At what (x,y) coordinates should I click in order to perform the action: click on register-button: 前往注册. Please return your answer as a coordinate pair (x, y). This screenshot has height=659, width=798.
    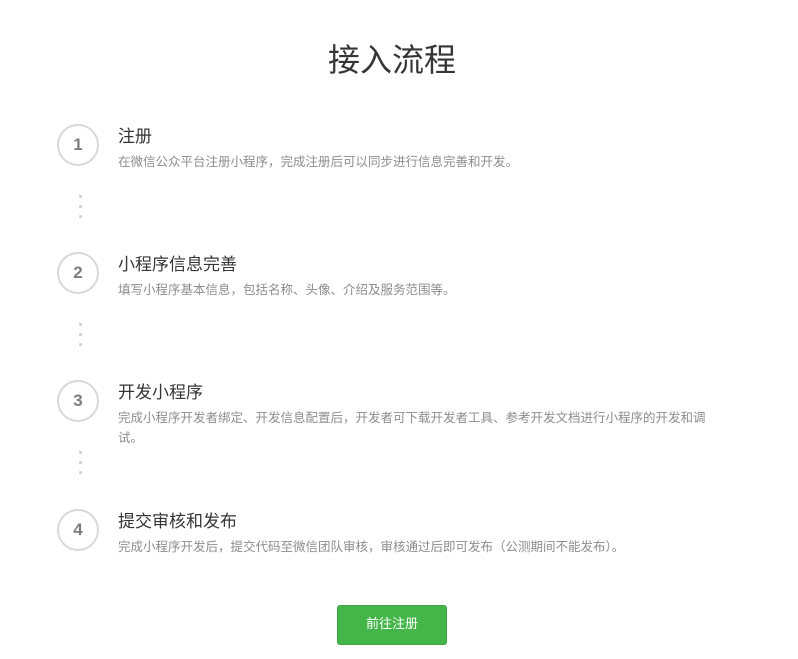
    Looking at the image, I should click on (392, 625).